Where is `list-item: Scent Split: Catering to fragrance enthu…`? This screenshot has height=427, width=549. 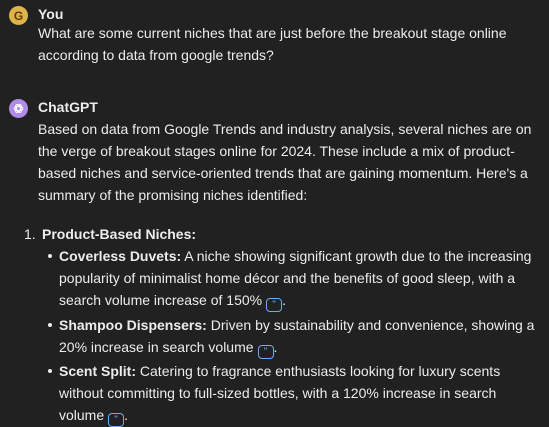
list-item: Scent Split: Catering to fragrance enthu… is located at coordinates (295, 393).